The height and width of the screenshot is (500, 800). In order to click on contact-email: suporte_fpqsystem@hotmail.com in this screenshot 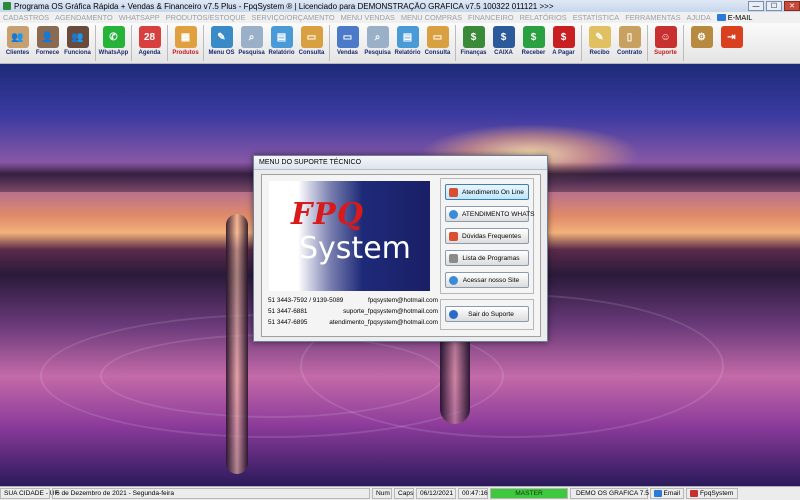, I will do `click(390, 311)`.